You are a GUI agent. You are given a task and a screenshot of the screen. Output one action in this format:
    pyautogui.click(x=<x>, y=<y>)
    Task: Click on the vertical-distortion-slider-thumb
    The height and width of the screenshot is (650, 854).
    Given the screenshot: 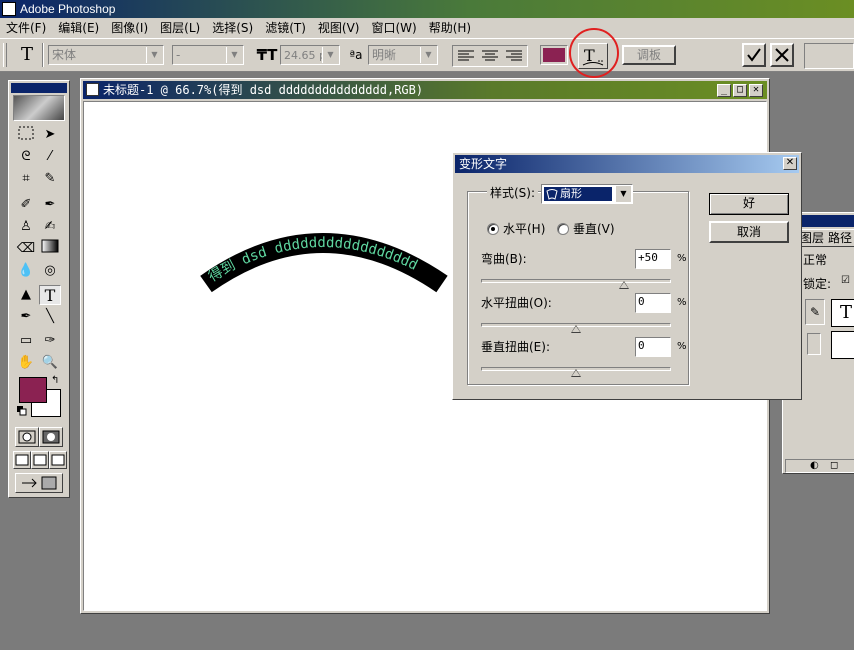 What is the action you would take?
    pyautogui.click(x=576, y=373)
    